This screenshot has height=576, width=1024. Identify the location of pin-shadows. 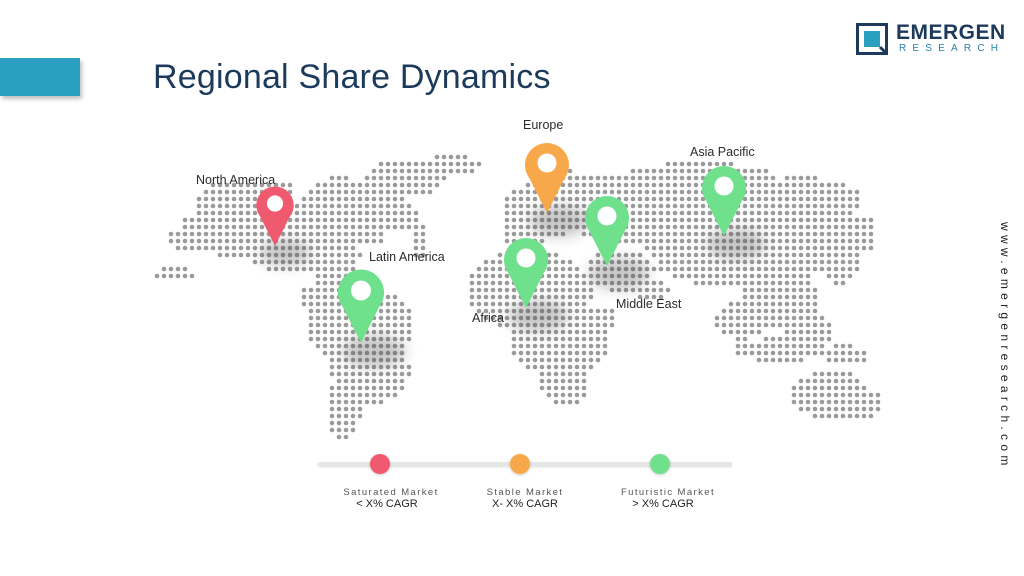
(512, 287).